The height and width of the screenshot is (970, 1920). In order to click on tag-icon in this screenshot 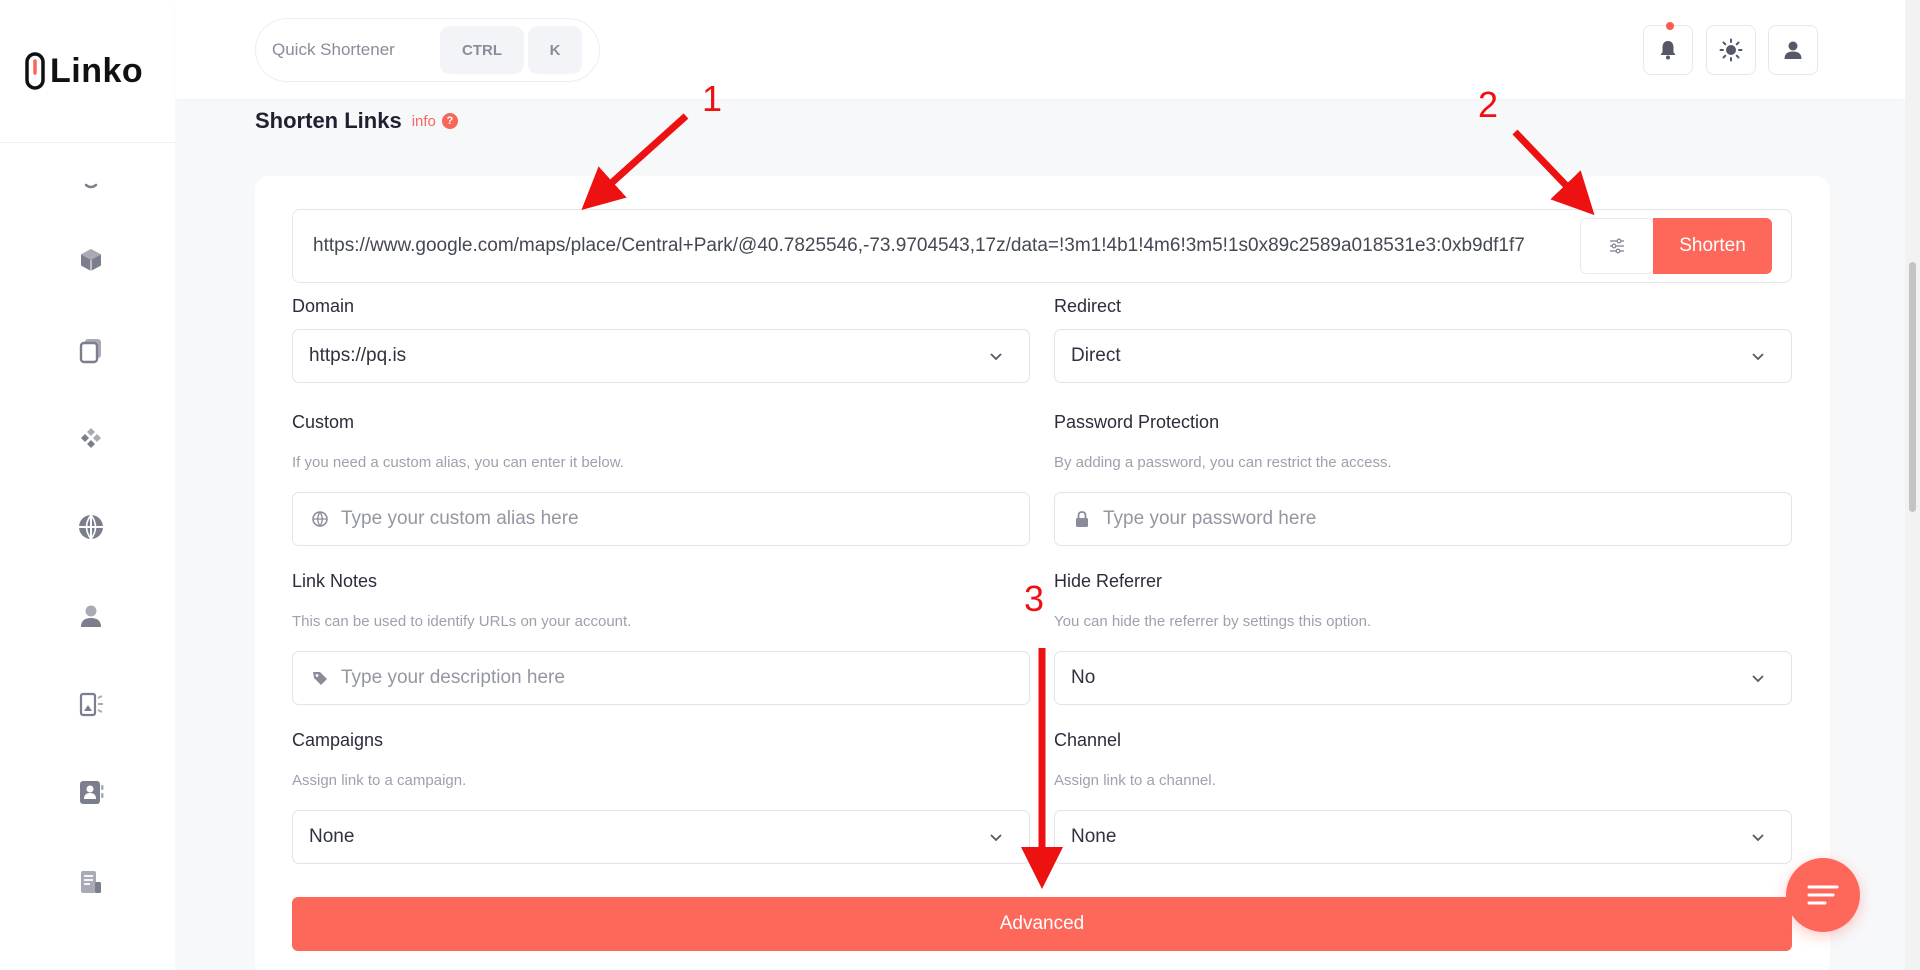, I will do `click(320, 678)`.